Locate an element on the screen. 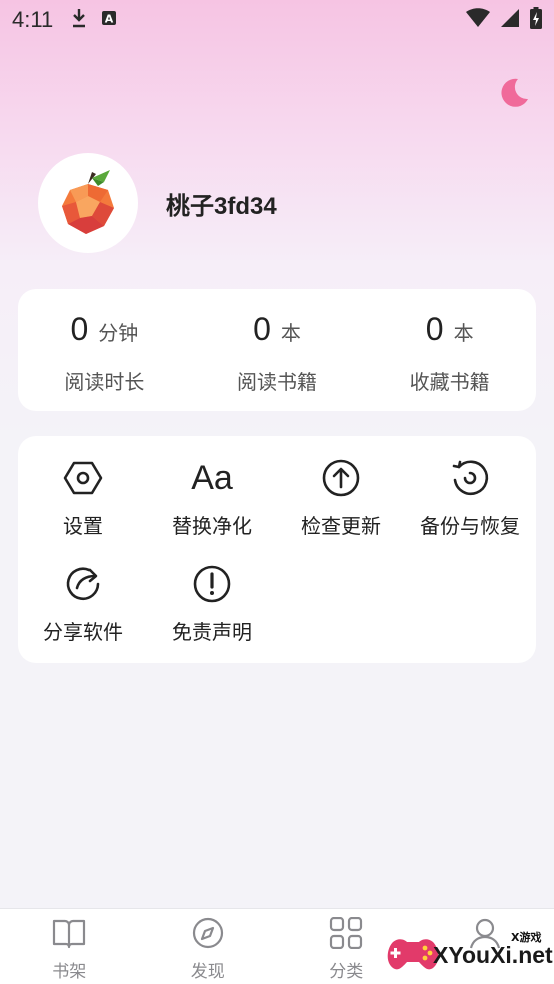 This screenshot has width=554, height=984. a-box-icon: A is located at coordinates (109, 20).